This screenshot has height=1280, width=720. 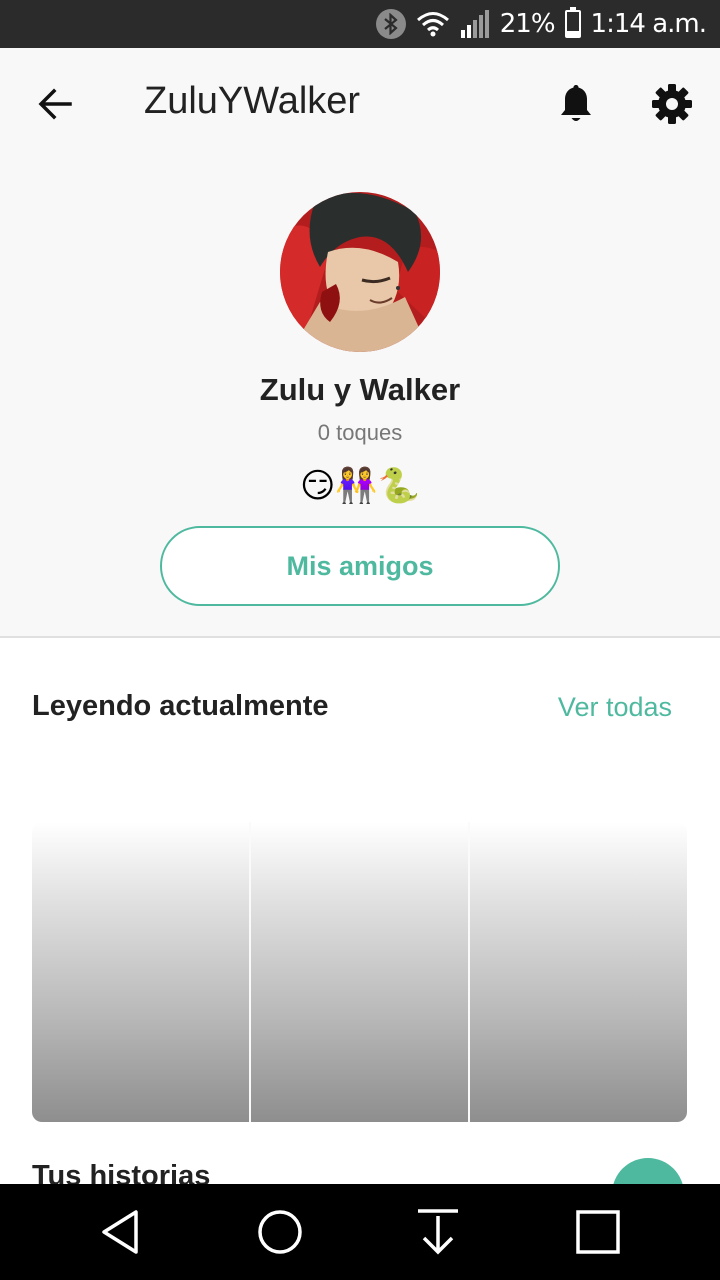 I want to click on wifi-icon, so click(x=432, y=24).